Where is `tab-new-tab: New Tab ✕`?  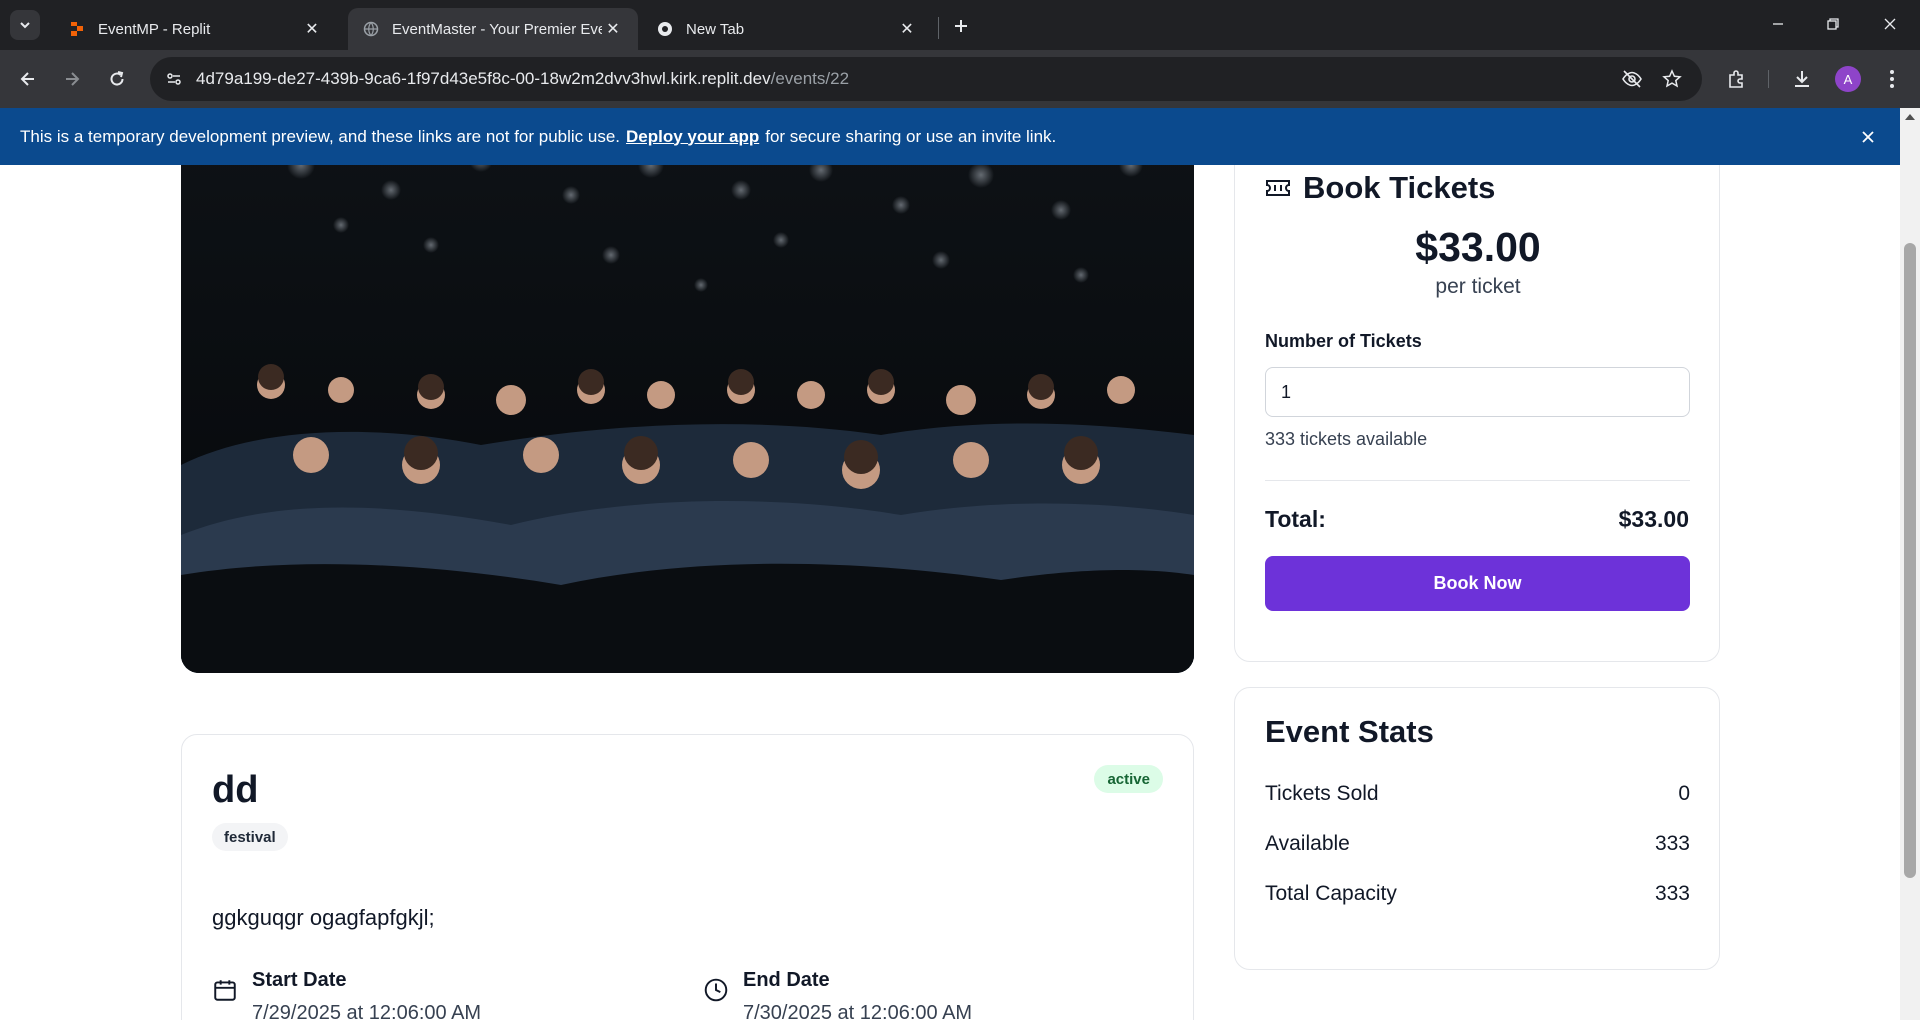 tab-new-tab: New Tab ✕ is located at coordinates (787, 29).